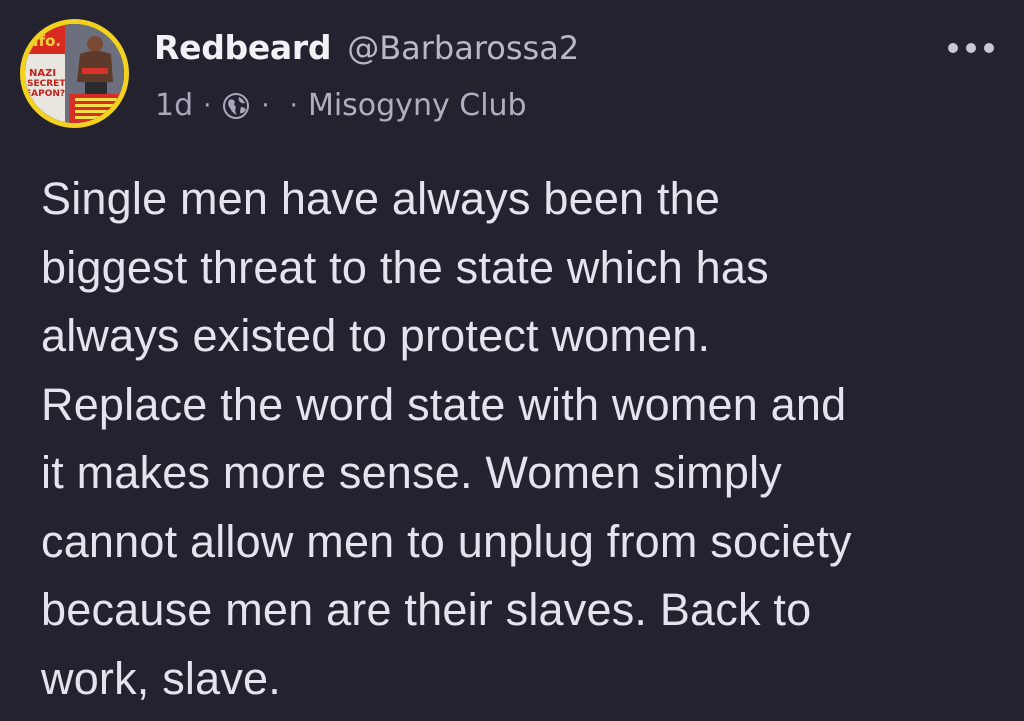  Describe the element at coordinates (47, 41) in the screenshot. I see `svg-text: Ifo.` at that location.